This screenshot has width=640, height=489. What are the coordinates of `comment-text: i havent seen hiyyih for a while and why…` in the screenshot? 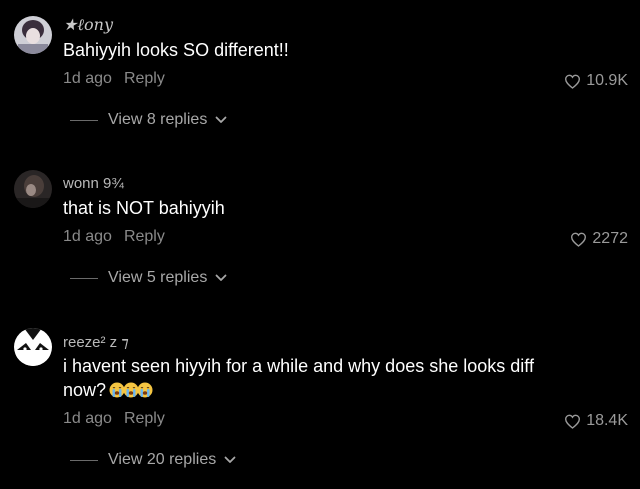 It's located at (303, 378).